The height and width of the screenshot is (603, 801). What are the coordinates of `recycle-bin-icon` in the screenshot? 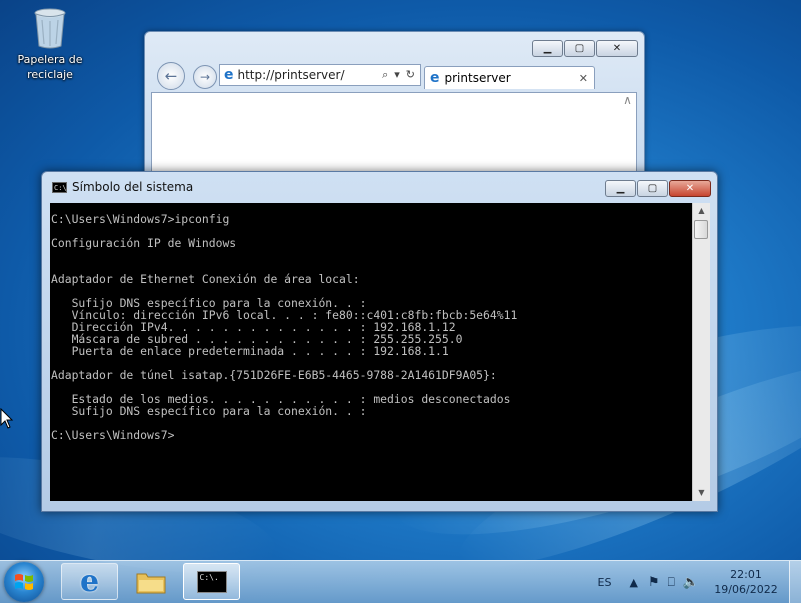 It's located at (50, 28).